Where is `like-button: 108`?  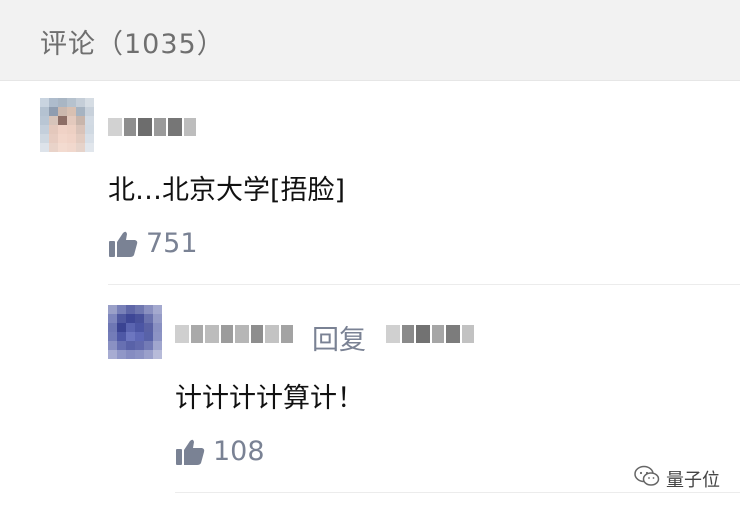
like-button: 108 is located at coordinates (220, 451).